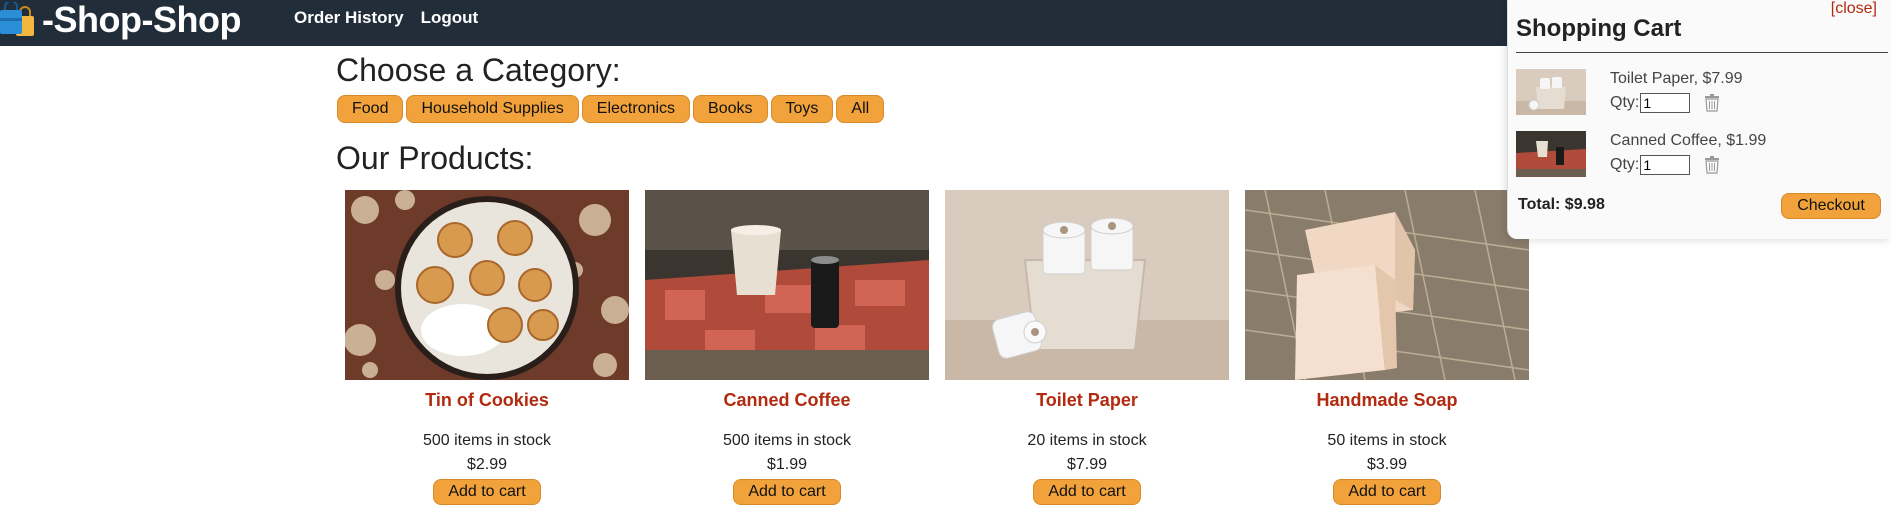  What do you see at coordinates (1387, 285) in the screenshot?
I see `product-image-soap` at bounding box center [1387, 285].